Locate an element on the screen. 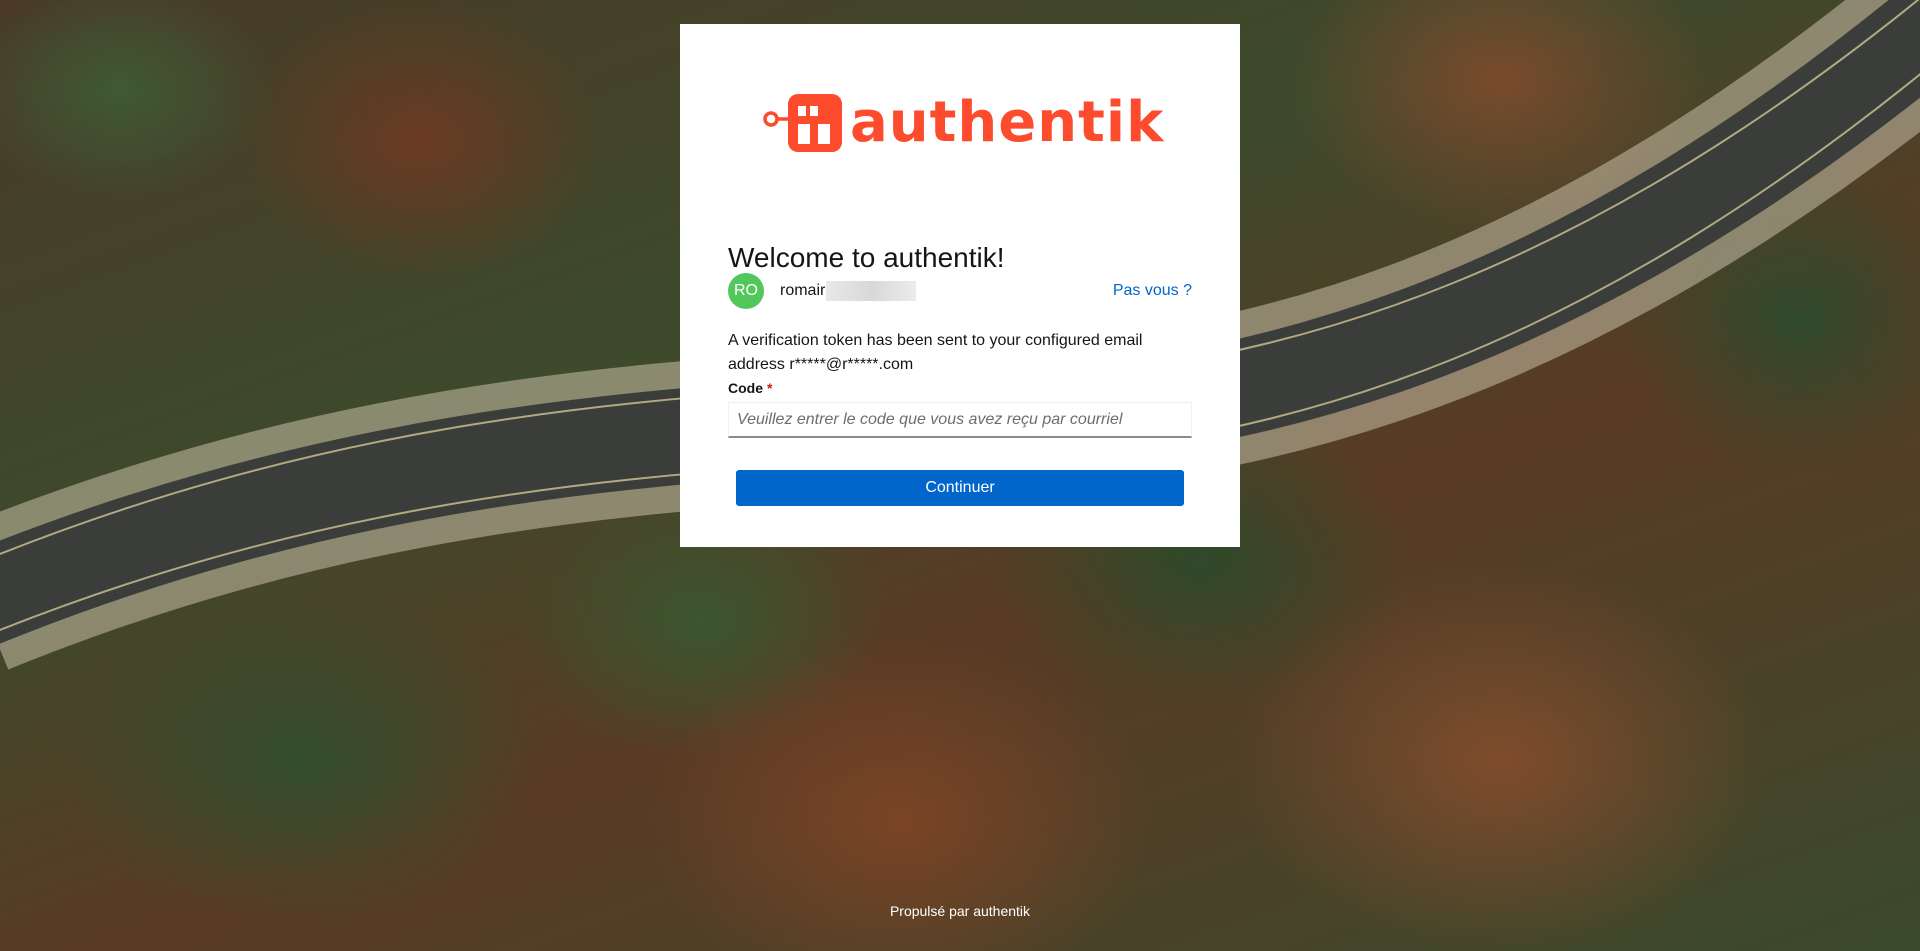 The width and height of the screenshot is (1920, 951). avatar: RO is located at coordinates (746, 291).